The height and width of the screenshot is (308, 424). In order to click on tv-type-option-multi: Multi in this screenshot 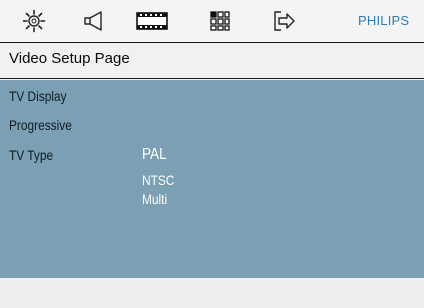, I will do `click(154, 199)`.